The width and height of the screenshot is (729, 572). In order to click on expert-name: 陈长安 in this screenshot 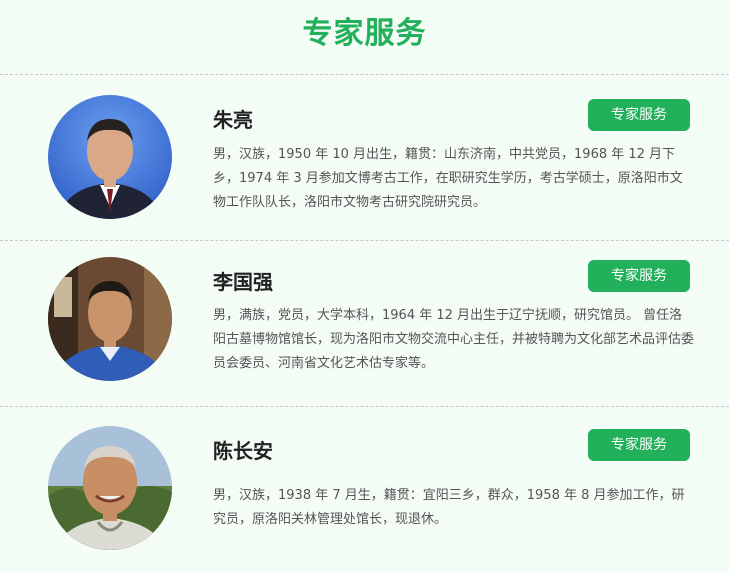, I will do `click(243, 451)`.